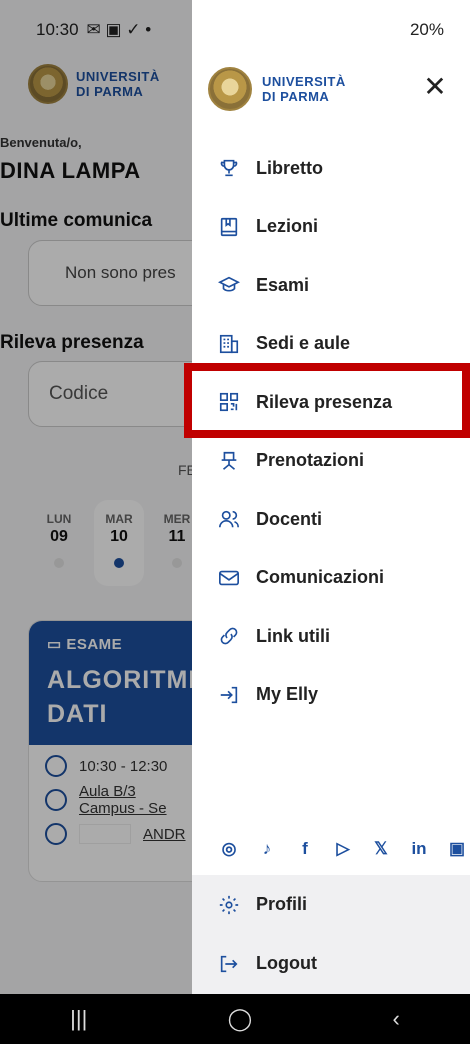 Image resolution: width=470 pixels, height=1044 pixels. I want to click on menu-item-label: My Elly, so click(287, 694).